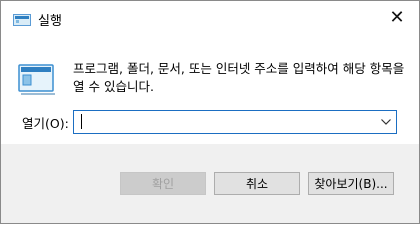  I want to click on text-caret, so click(81, 121).